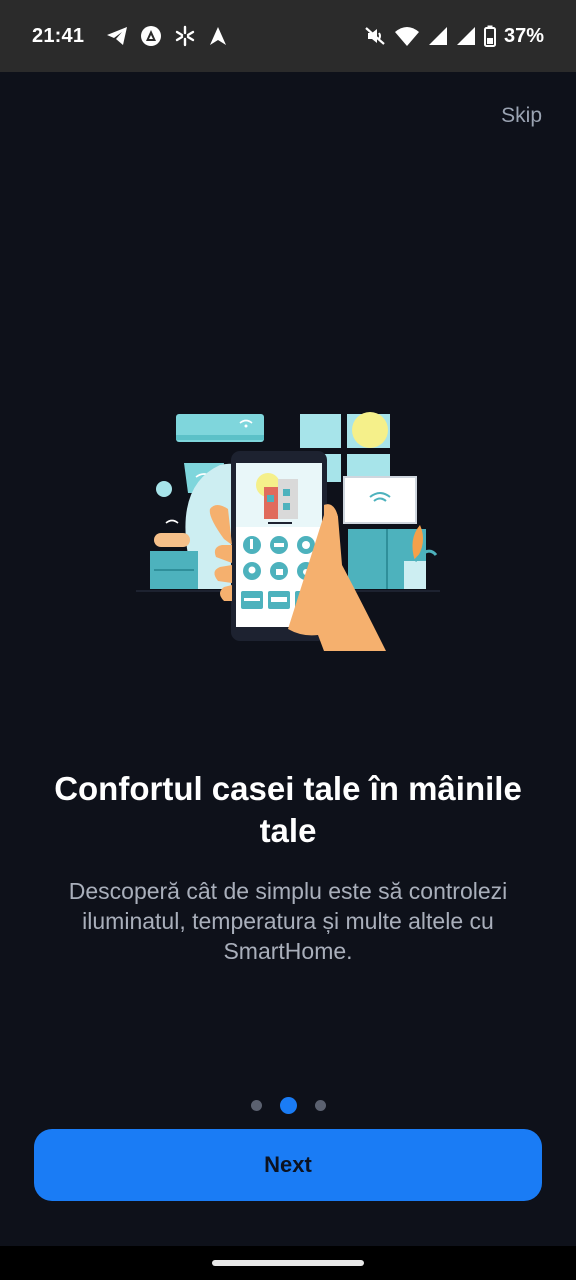  What do you see at coordinates (288, 1165) in the screenshot?
I see `next-button: Next` at bounding box center [288, 1165].